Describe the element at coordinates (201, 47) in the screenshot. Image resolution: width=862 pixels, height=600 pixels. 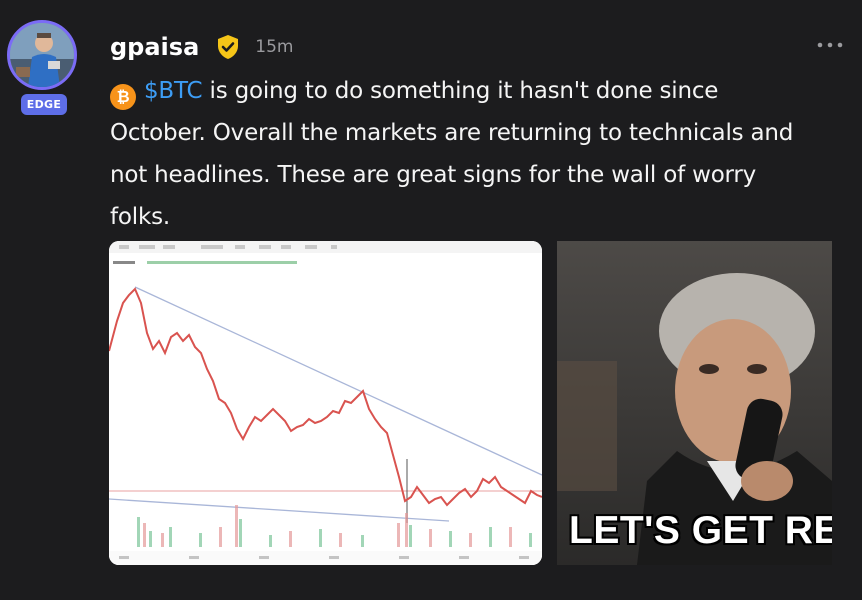
I see `post-header: gpaisa 15m` at that location.